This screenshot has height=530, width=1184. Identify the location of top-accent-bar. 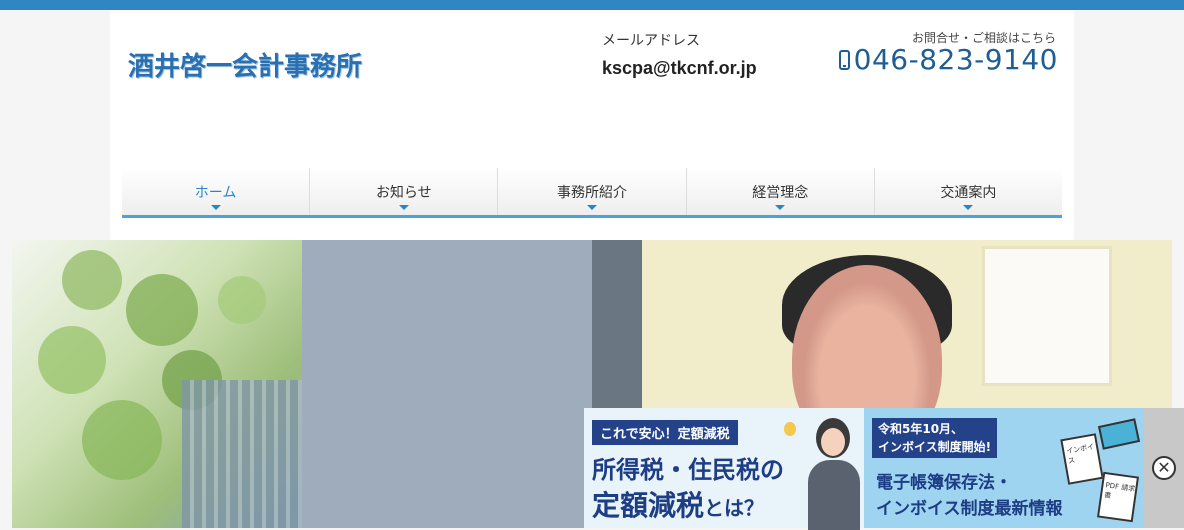
(592, 5).